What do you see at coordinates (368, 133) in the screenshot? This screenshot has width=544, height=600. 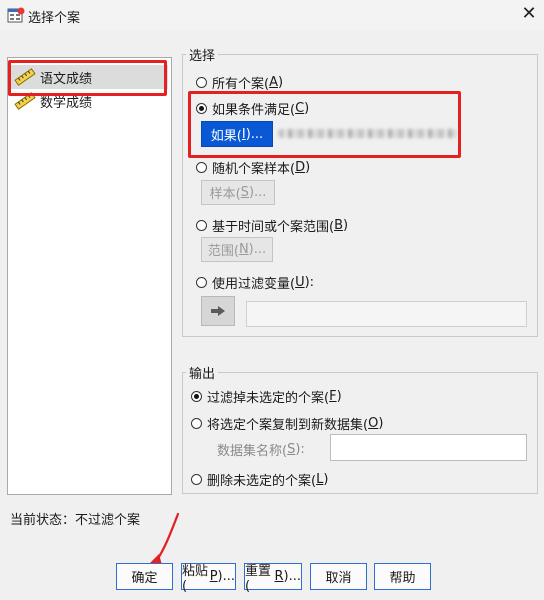 I see `condition-expression-redacted` at bounding box center [368, 133].